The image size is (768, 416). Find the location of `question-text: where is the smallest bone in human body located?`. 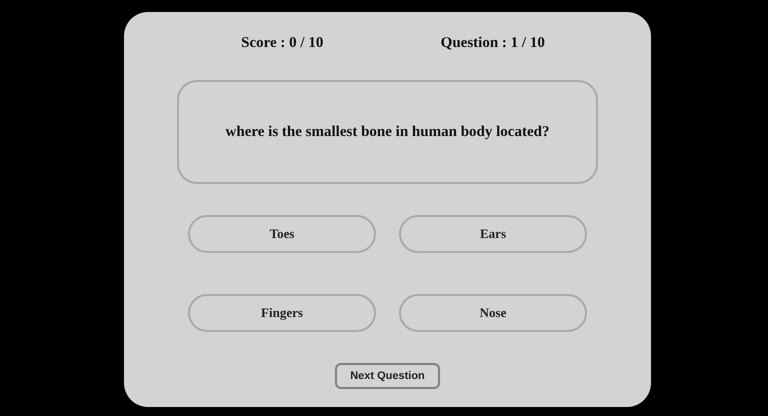

question-text: where is the smallest bone in human body located? is located at coordinates (388, 132).